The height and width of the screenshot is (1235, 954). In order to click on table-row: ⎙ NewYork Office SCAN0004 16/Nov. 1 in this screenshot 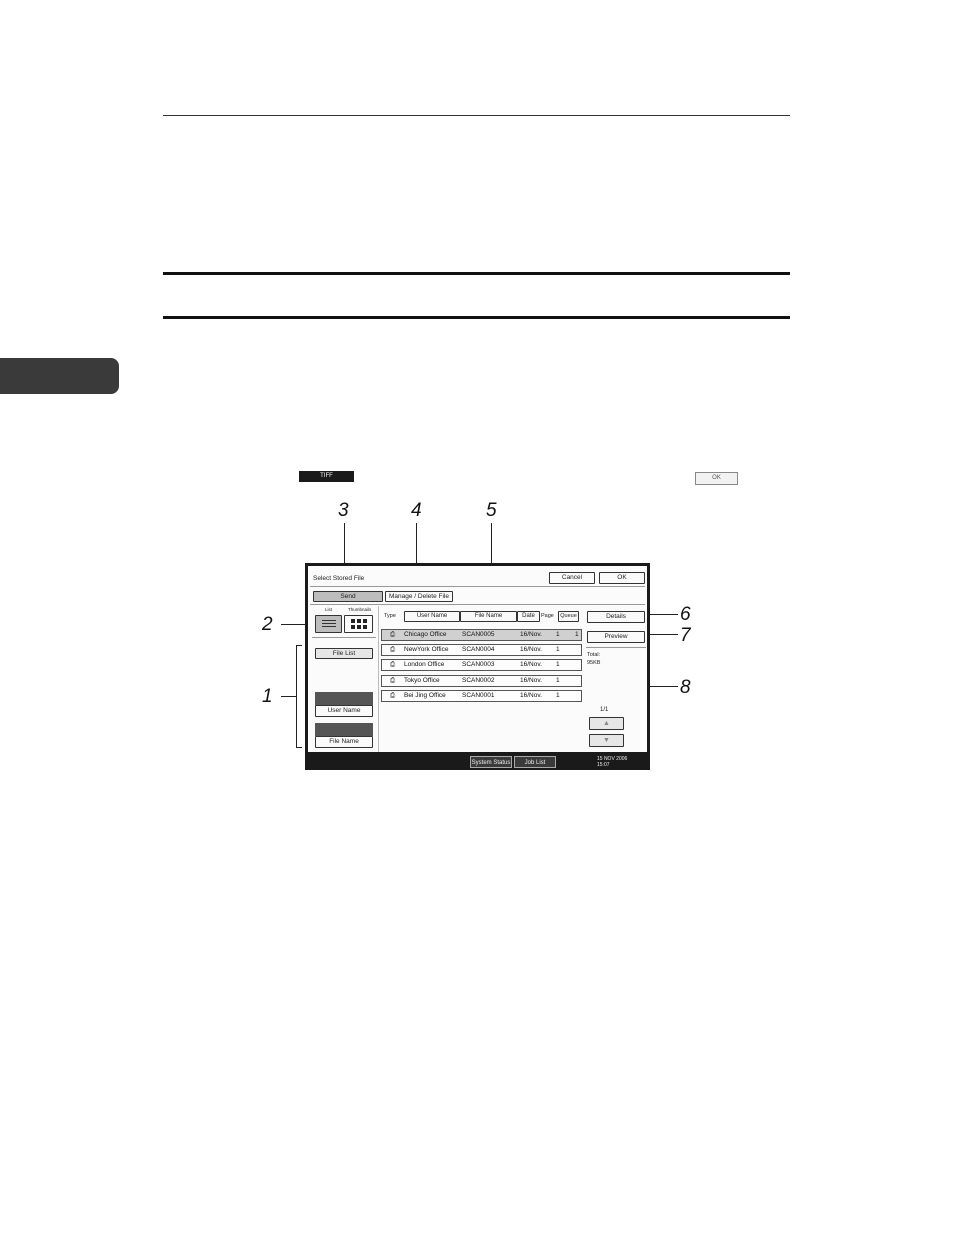, I will do `click(481, 650)`.